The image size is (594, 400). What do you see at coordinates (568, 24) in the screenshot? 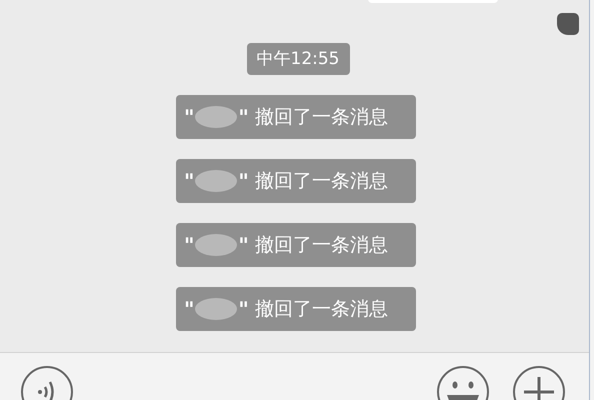
I see `scroll-indicator-icon` at bounding box center [568, 24].